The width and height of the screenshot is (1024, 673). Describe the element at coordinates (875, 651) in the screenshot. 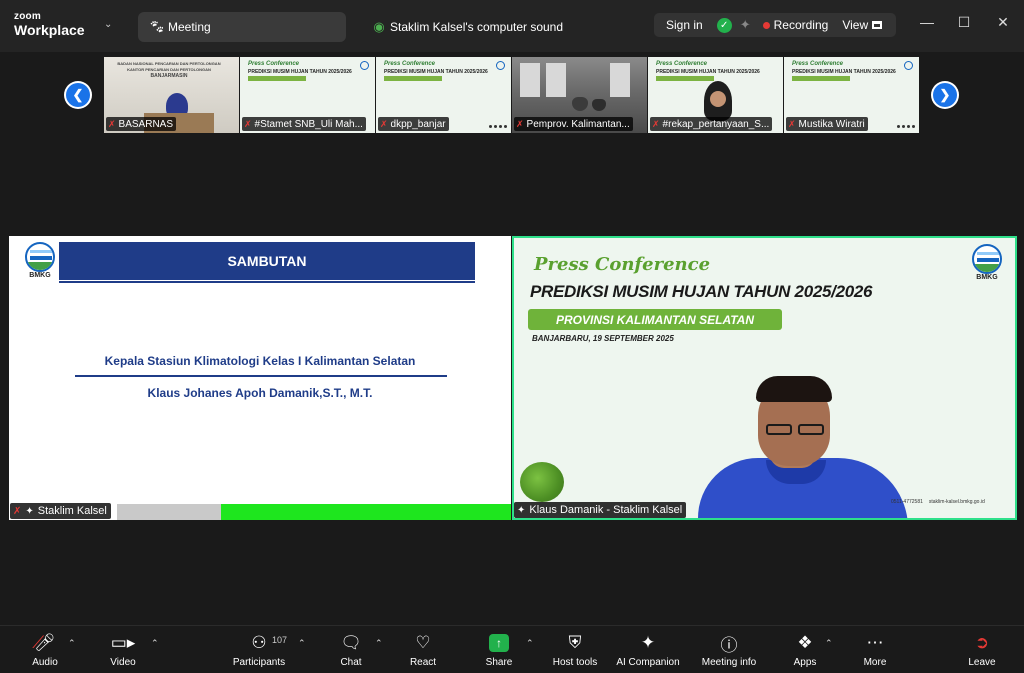

I see `more-button: ⋯ More` at that location.